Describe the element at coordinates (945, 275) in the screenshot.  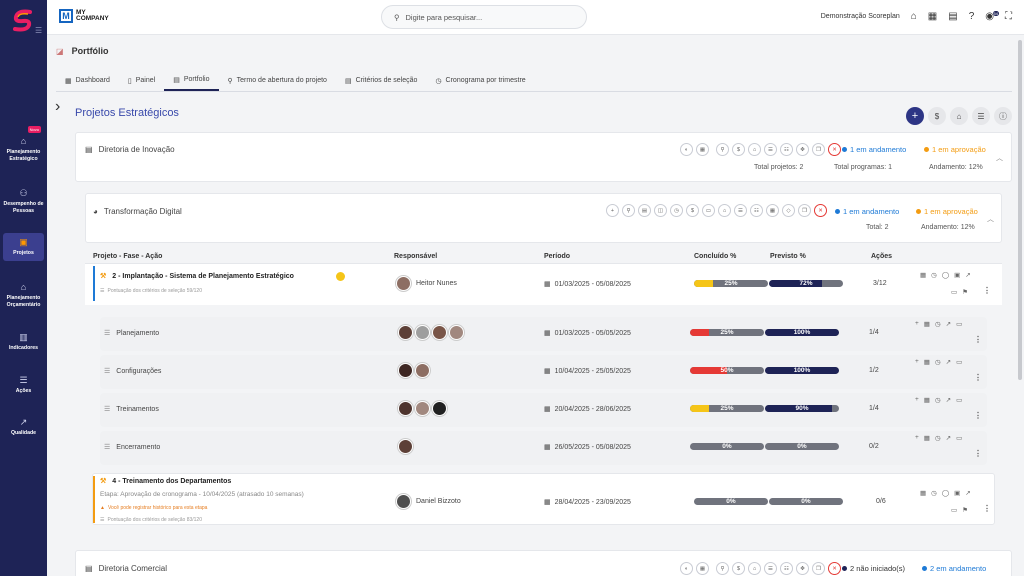
I see `comment-icon: ◯` at that location.